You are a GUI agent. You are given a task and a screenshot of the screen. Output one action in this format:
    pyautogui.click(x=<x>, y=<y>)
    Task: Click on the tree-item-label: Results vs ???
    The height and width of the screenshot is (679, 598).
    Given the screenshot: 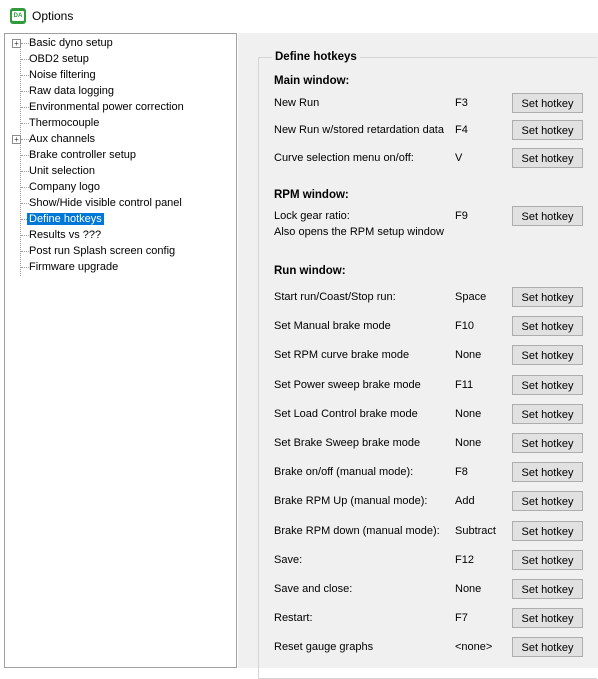 What is the action you would take?
    pyautogui.click(x=65, y=235)
    